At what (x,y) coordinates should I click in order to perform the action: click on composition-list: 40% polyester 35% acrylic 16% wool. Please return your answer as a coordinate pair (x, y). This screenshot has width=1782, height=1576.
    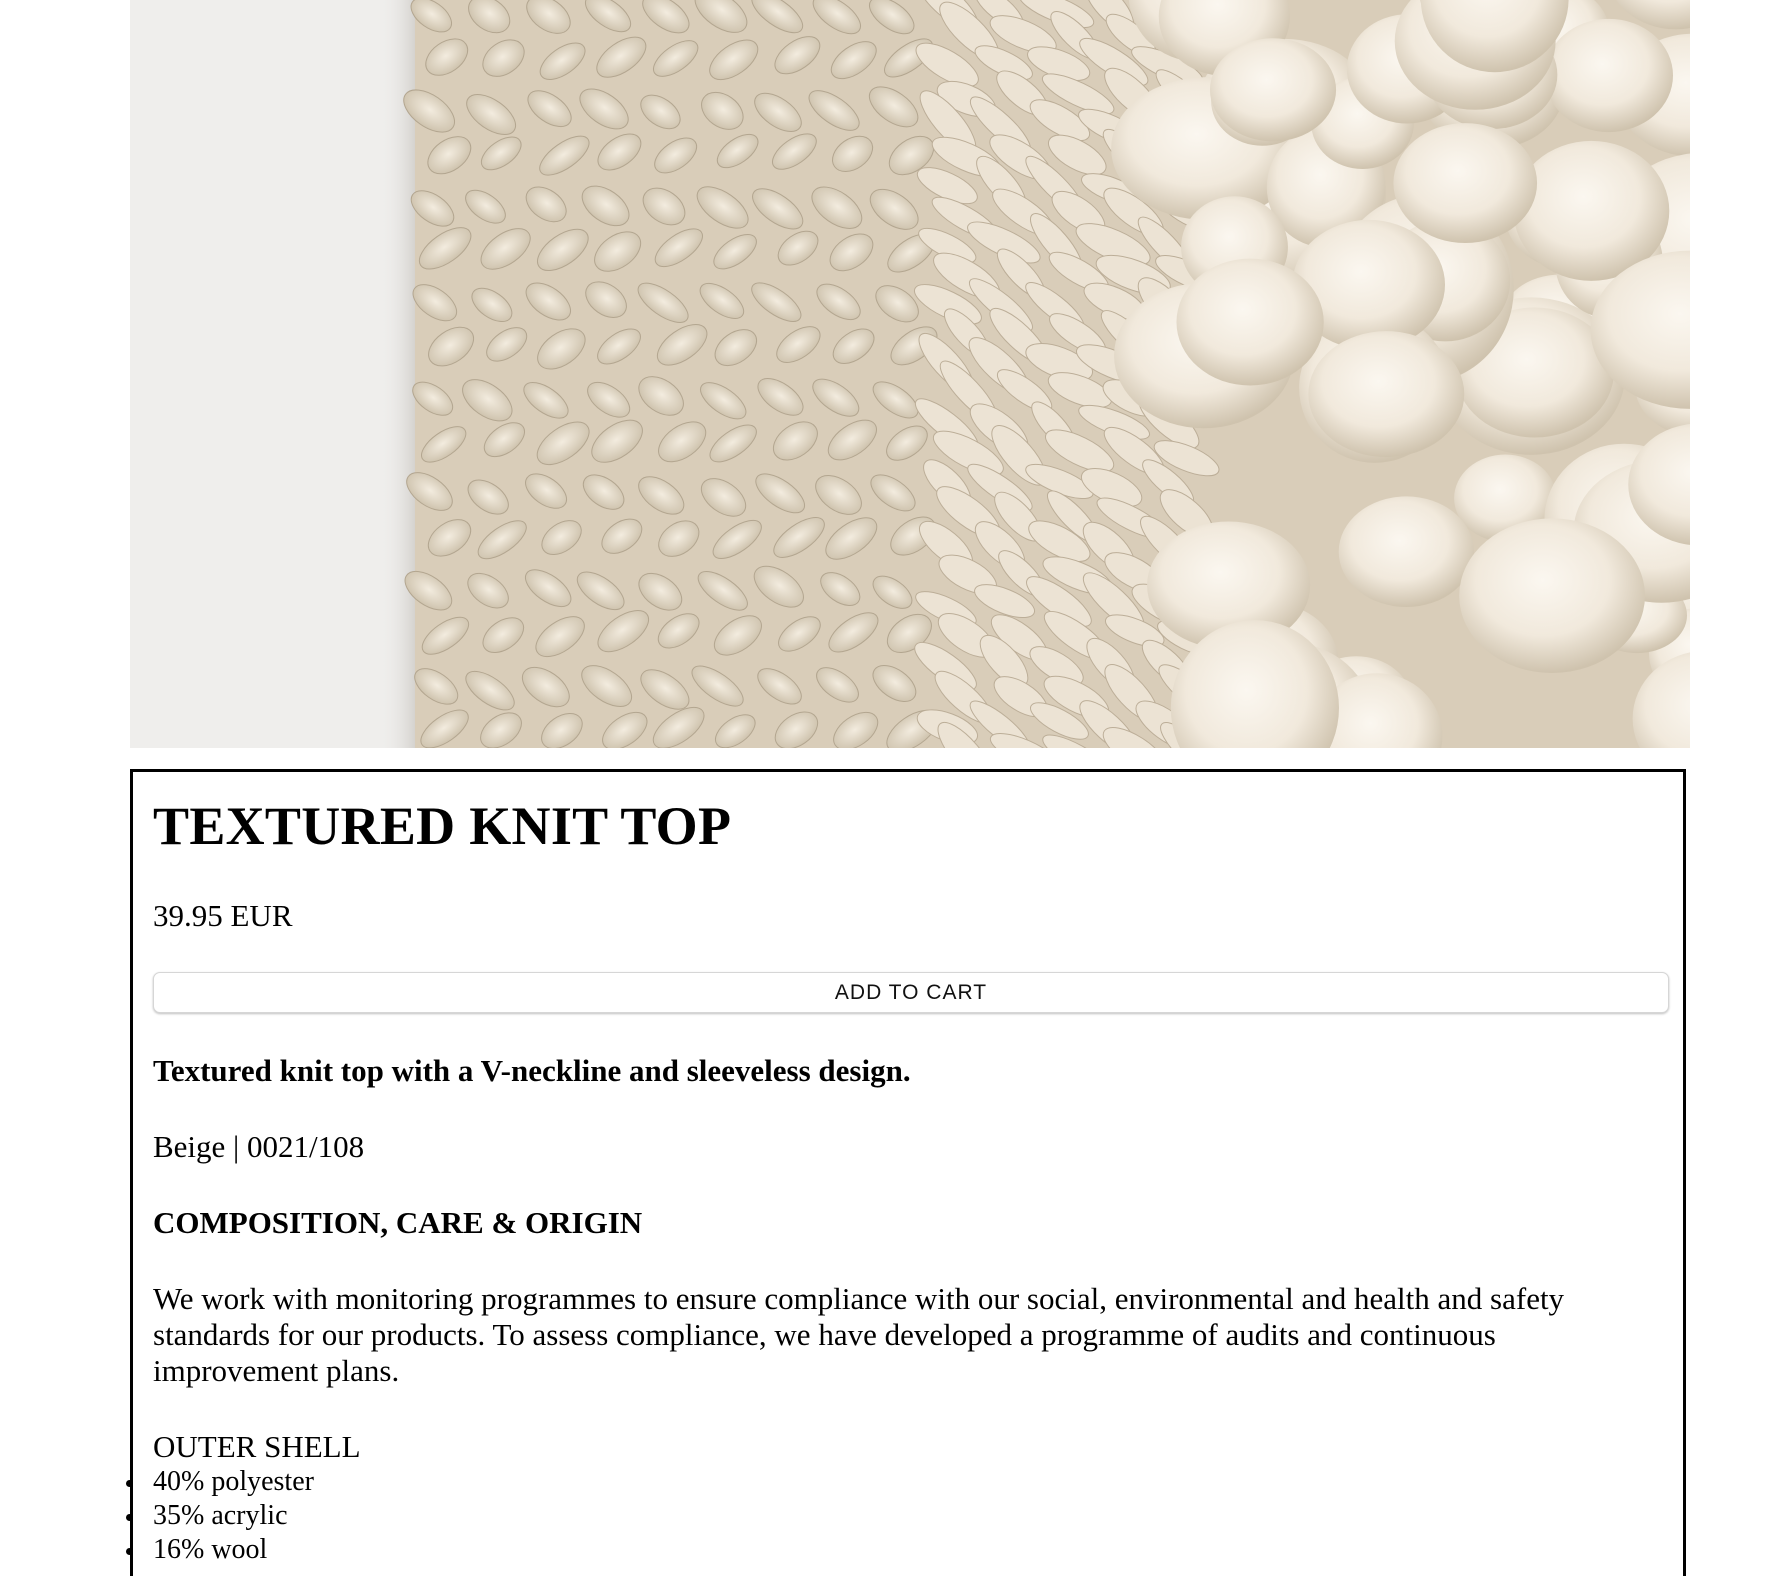
    Looking at the image, I should click on (894, 1516).